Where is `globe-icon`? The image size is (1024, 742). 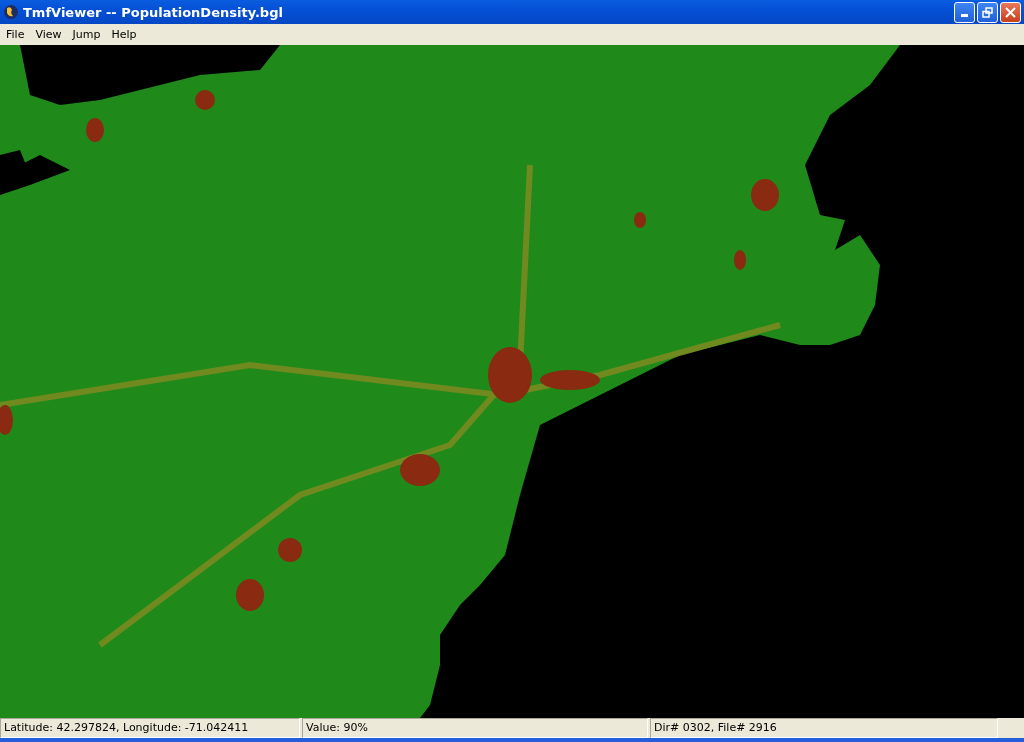
globe-icon is located at coordinates (11, 12).